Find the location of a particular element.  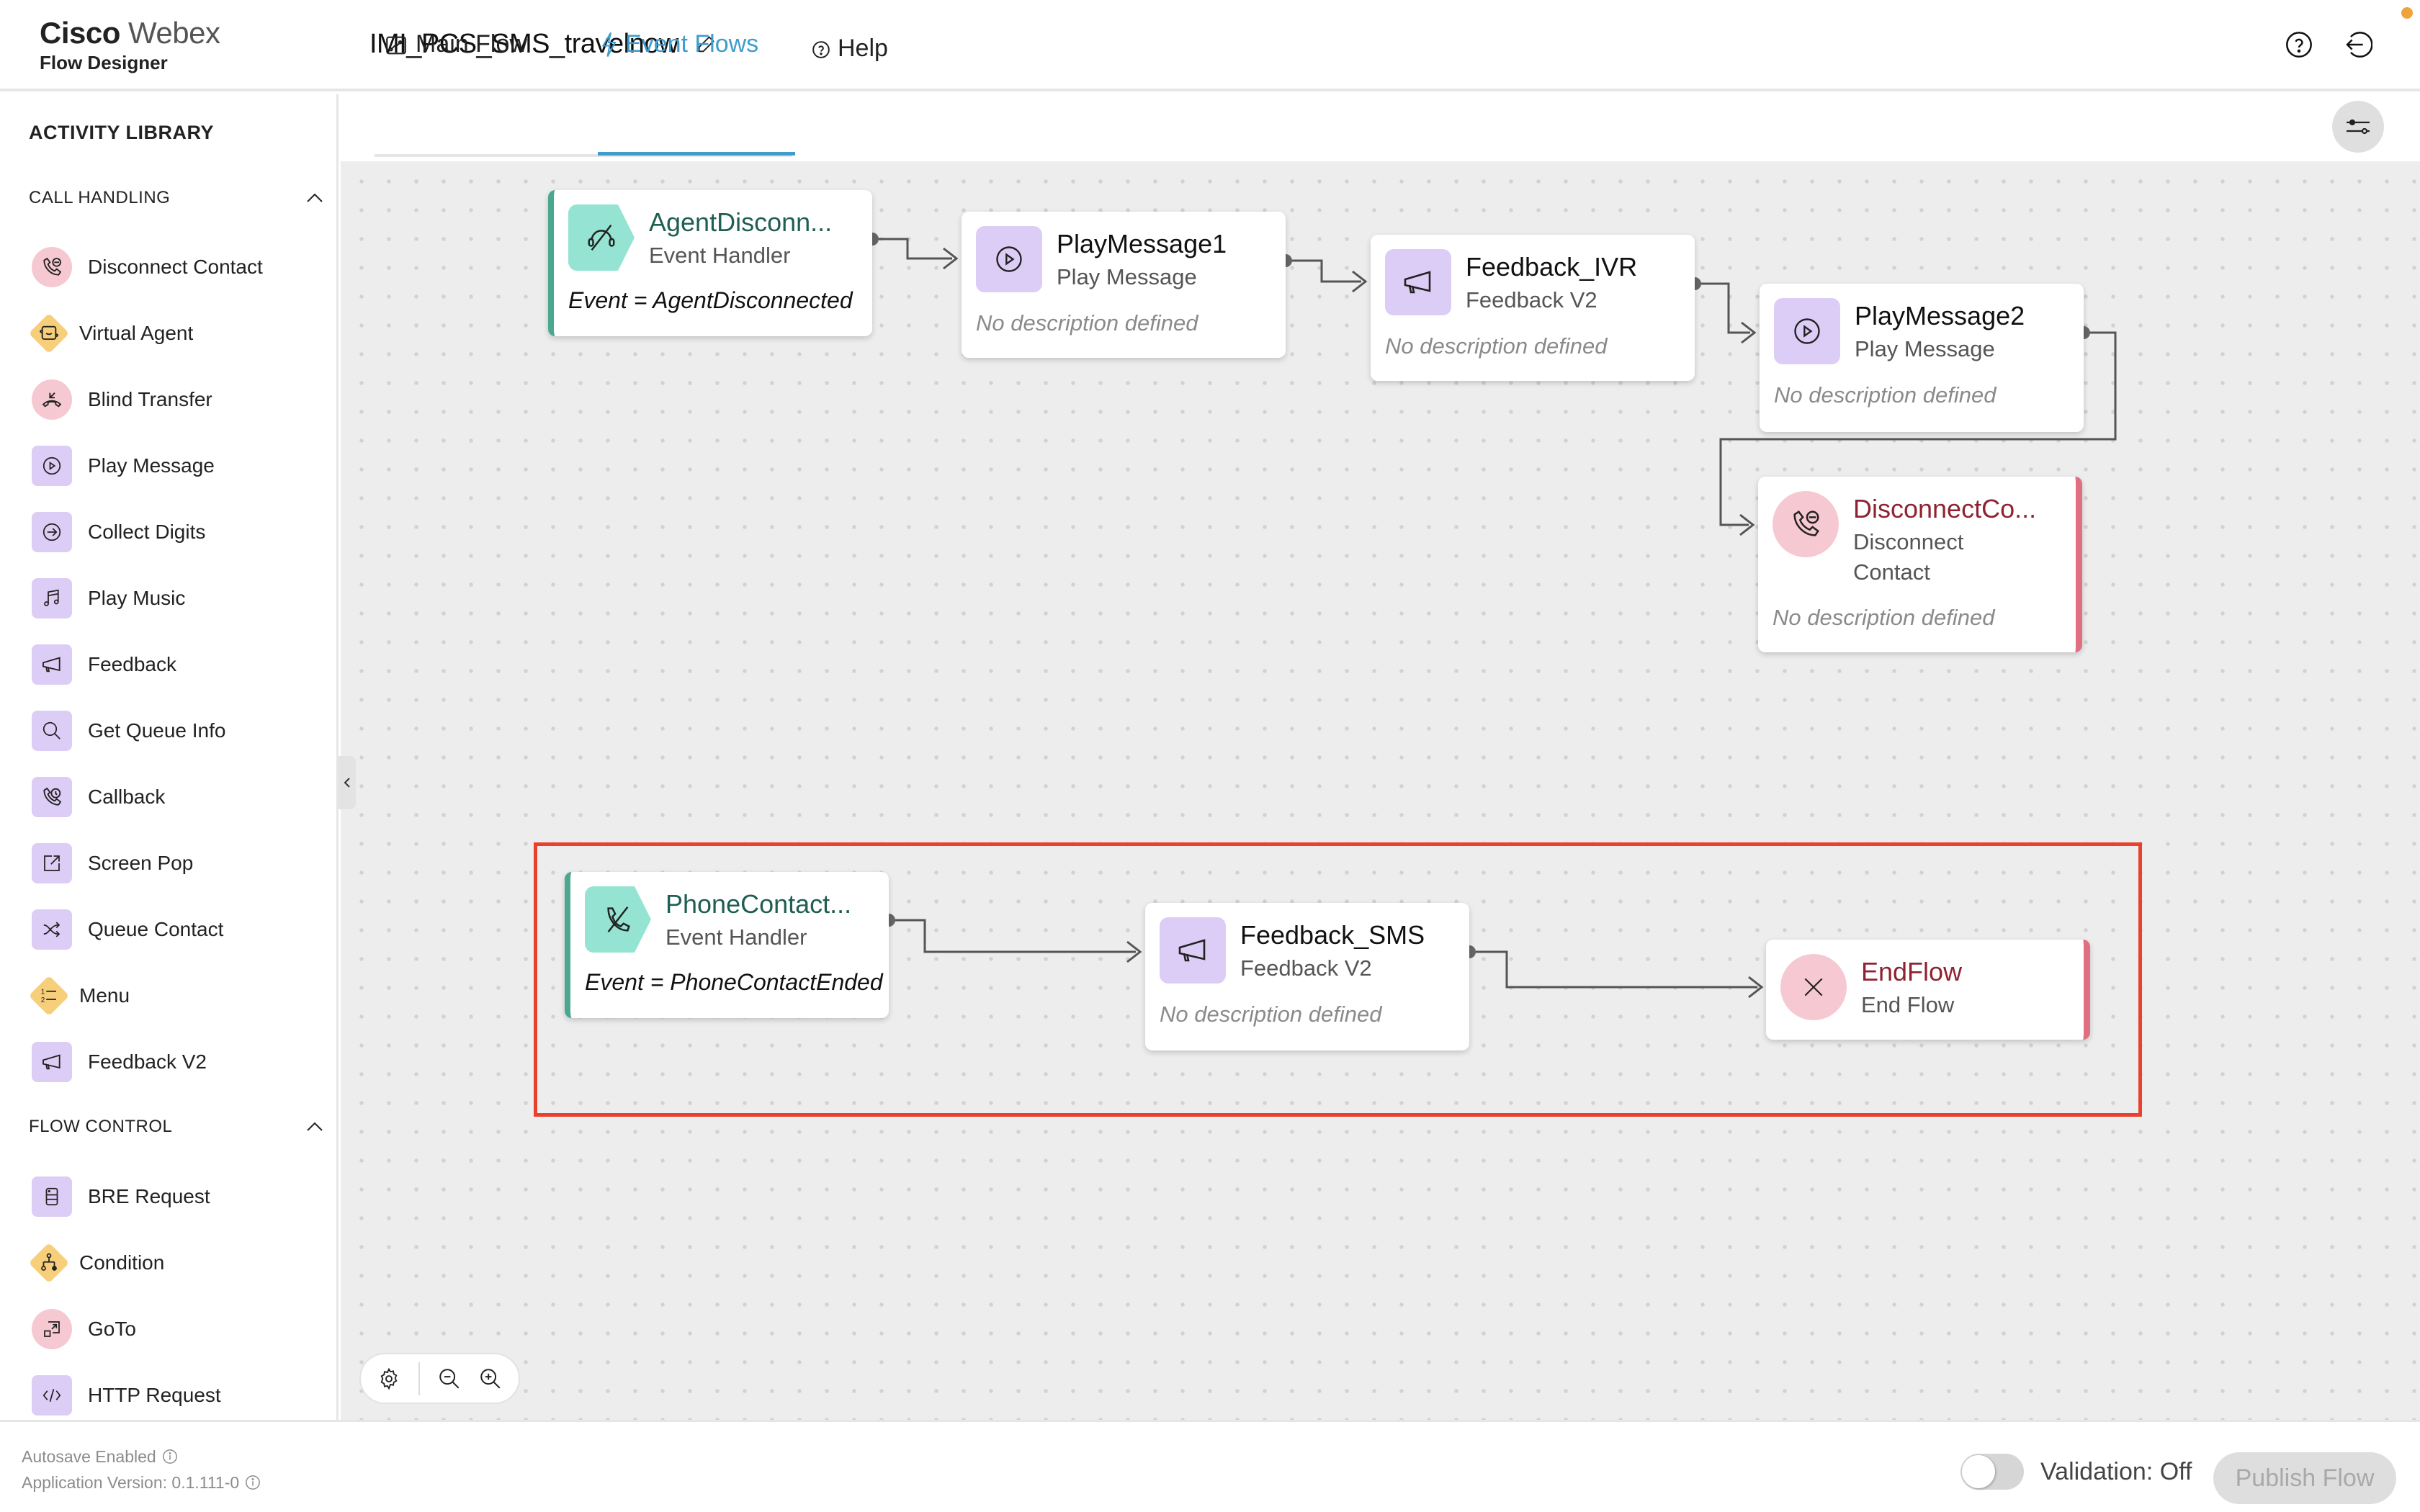

library-item-collect-digits: Collect Digits is located at coordinates (119, 532).